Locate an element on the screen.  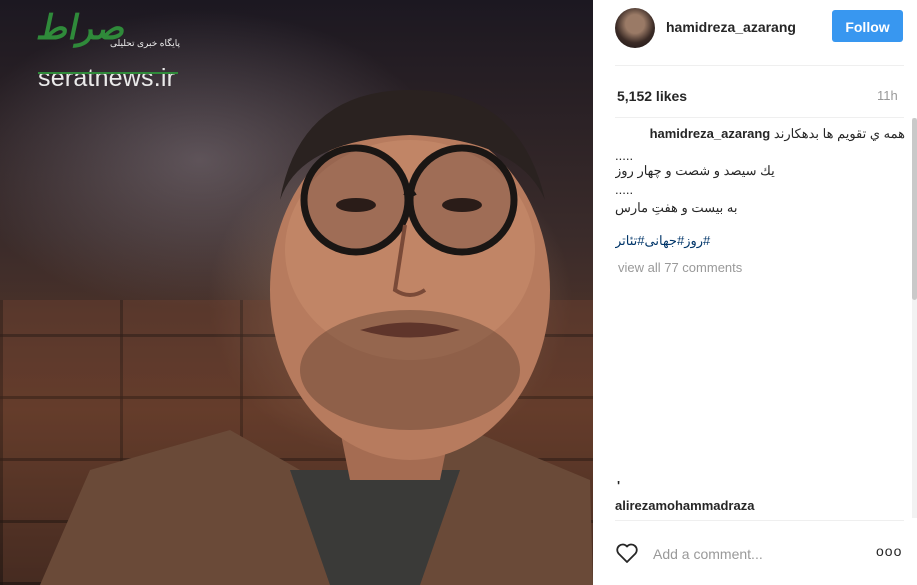
watermark-rule is located at coordinates (108, 73).